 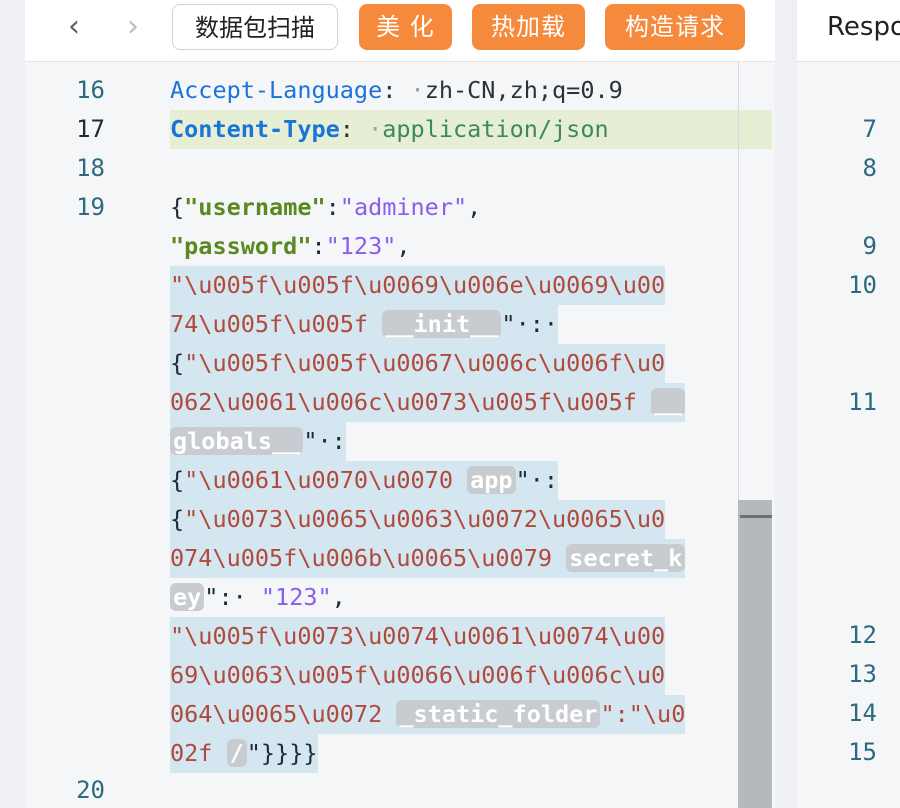 What do you see at coordinates (862, 402) in the screenshot?
I see `response-line-number: 11` at bounding box center [862, 402].